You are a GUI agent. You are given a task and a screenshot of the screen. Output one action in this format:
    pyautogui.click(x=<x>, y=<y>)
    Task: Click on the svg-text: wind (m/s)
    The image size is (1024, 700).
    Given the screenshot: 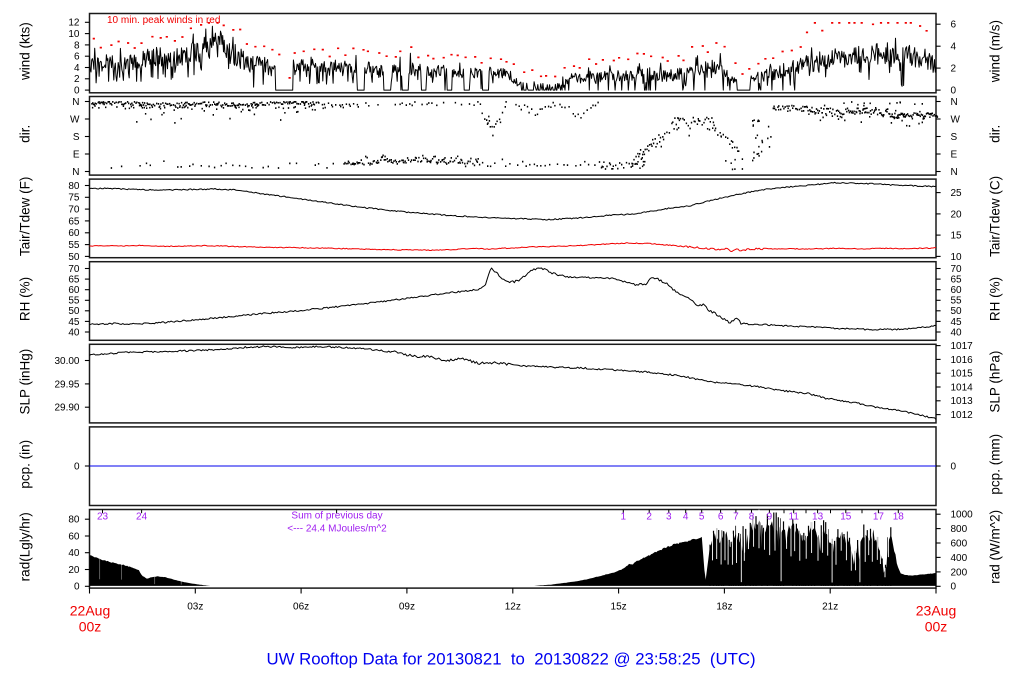 What is the action you would take?
    pyautogui.click(x=995, y=51)
    